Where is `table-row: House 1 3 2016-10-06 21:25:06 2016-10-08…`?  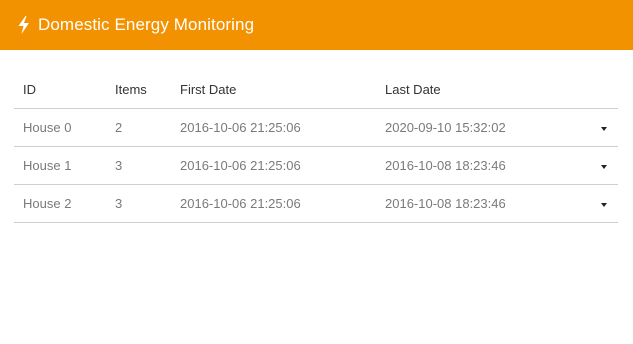
table-row: House 1 3 2016-10-06 21:25:06 2016-10-08… is located at coordinates (316, 165).